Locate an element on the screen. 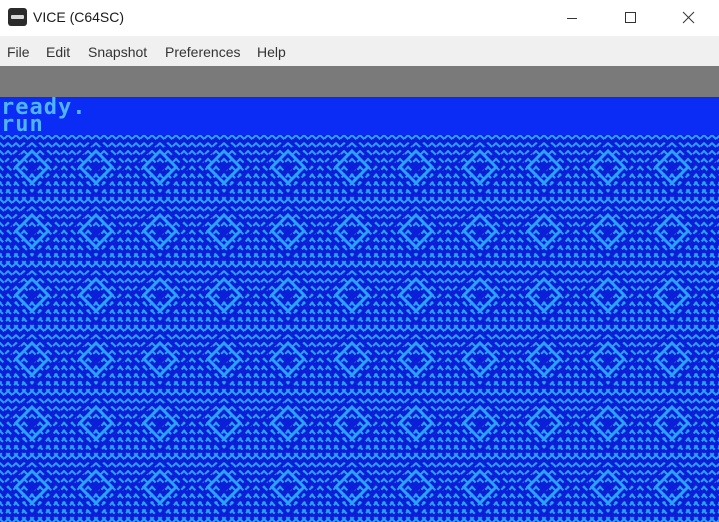 The height and width of the screenshot is (522, 719). maximize-button is located at coordinates (631, 18).